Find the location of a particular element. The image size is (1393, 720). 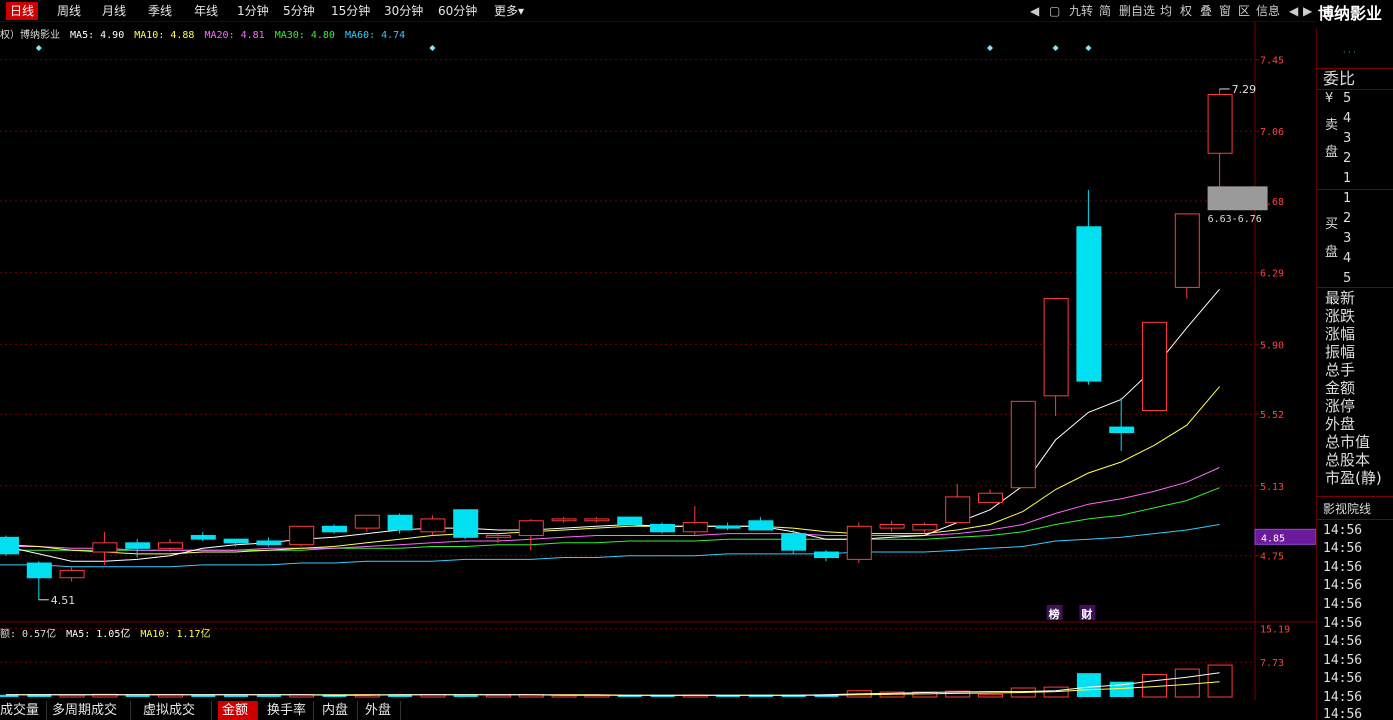

tab-15min: 15分钟 is located at coordinates (350, 11).